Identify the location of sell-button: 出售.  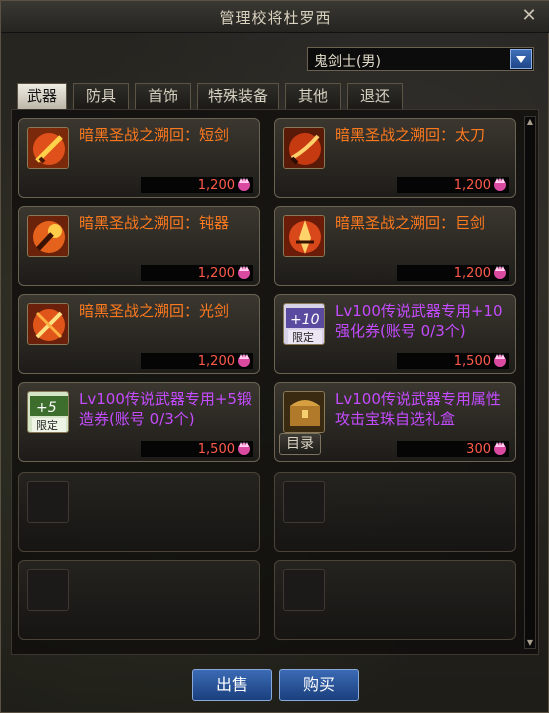
(232, 685).